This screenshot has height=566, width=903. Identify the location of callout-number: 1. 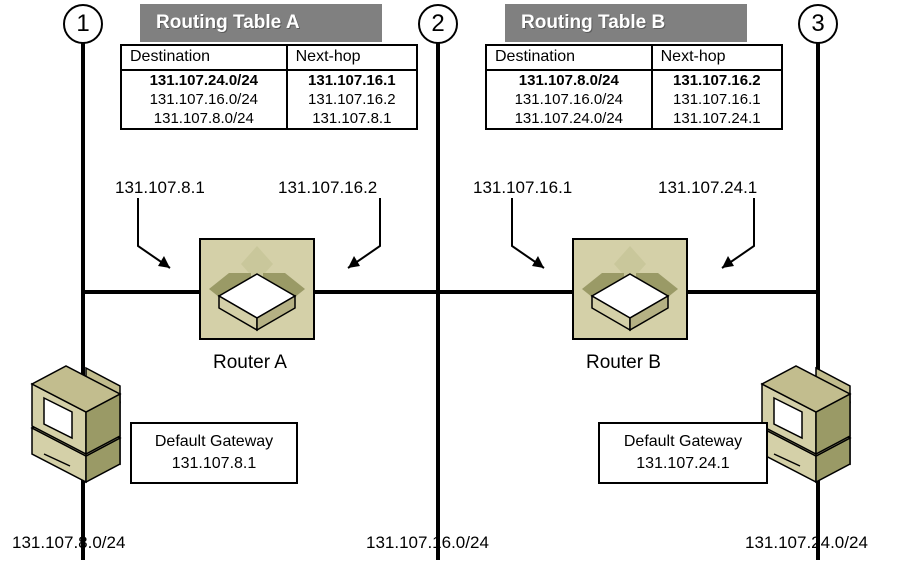
(83, 23).